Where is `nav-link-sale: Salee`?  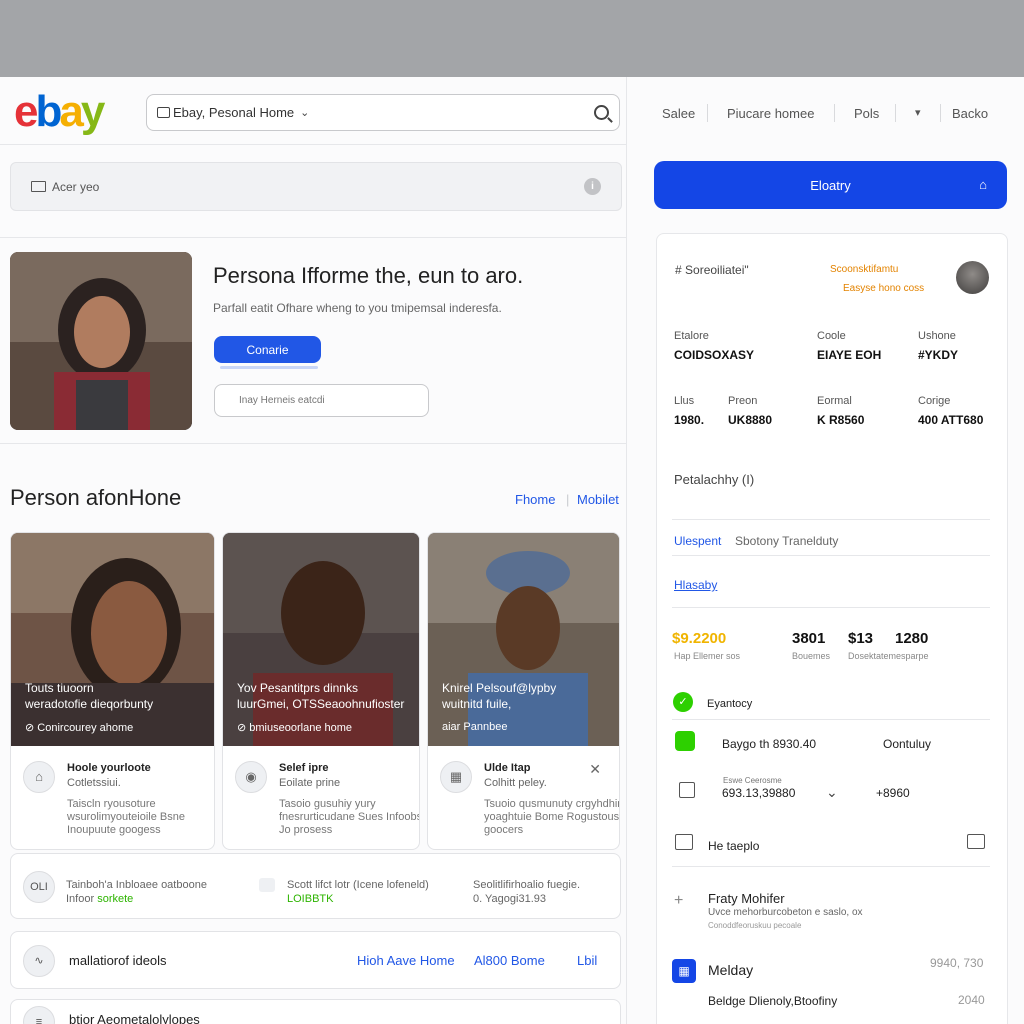
nav-link-sale: Salee is located at coordinates (678, 113).